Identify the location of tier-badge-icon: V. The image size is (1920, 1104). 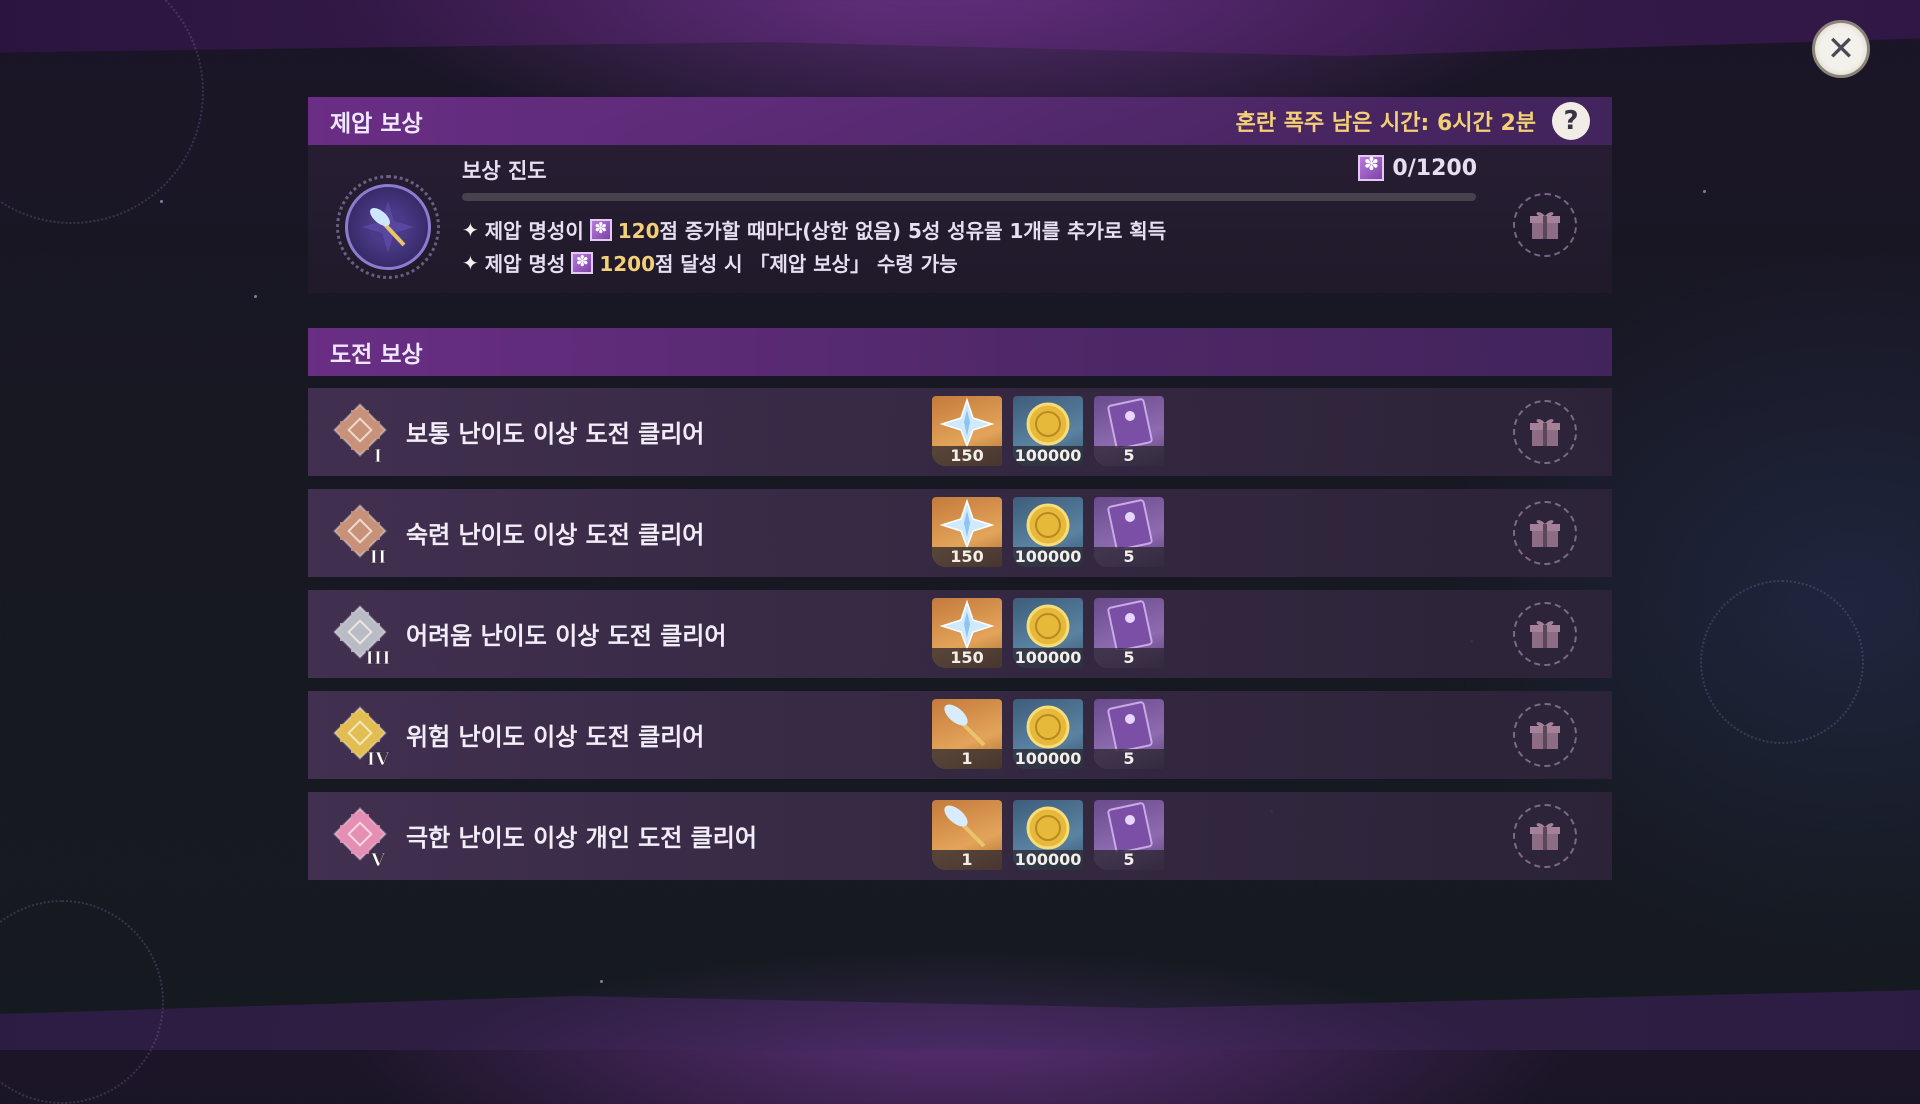
(360, 839).